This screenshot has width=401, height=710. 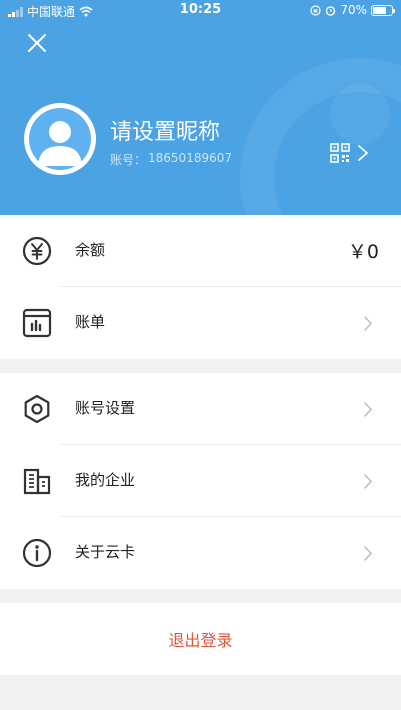 I want to click on my-company-label: 我的企业, so click(x=105, y=480).